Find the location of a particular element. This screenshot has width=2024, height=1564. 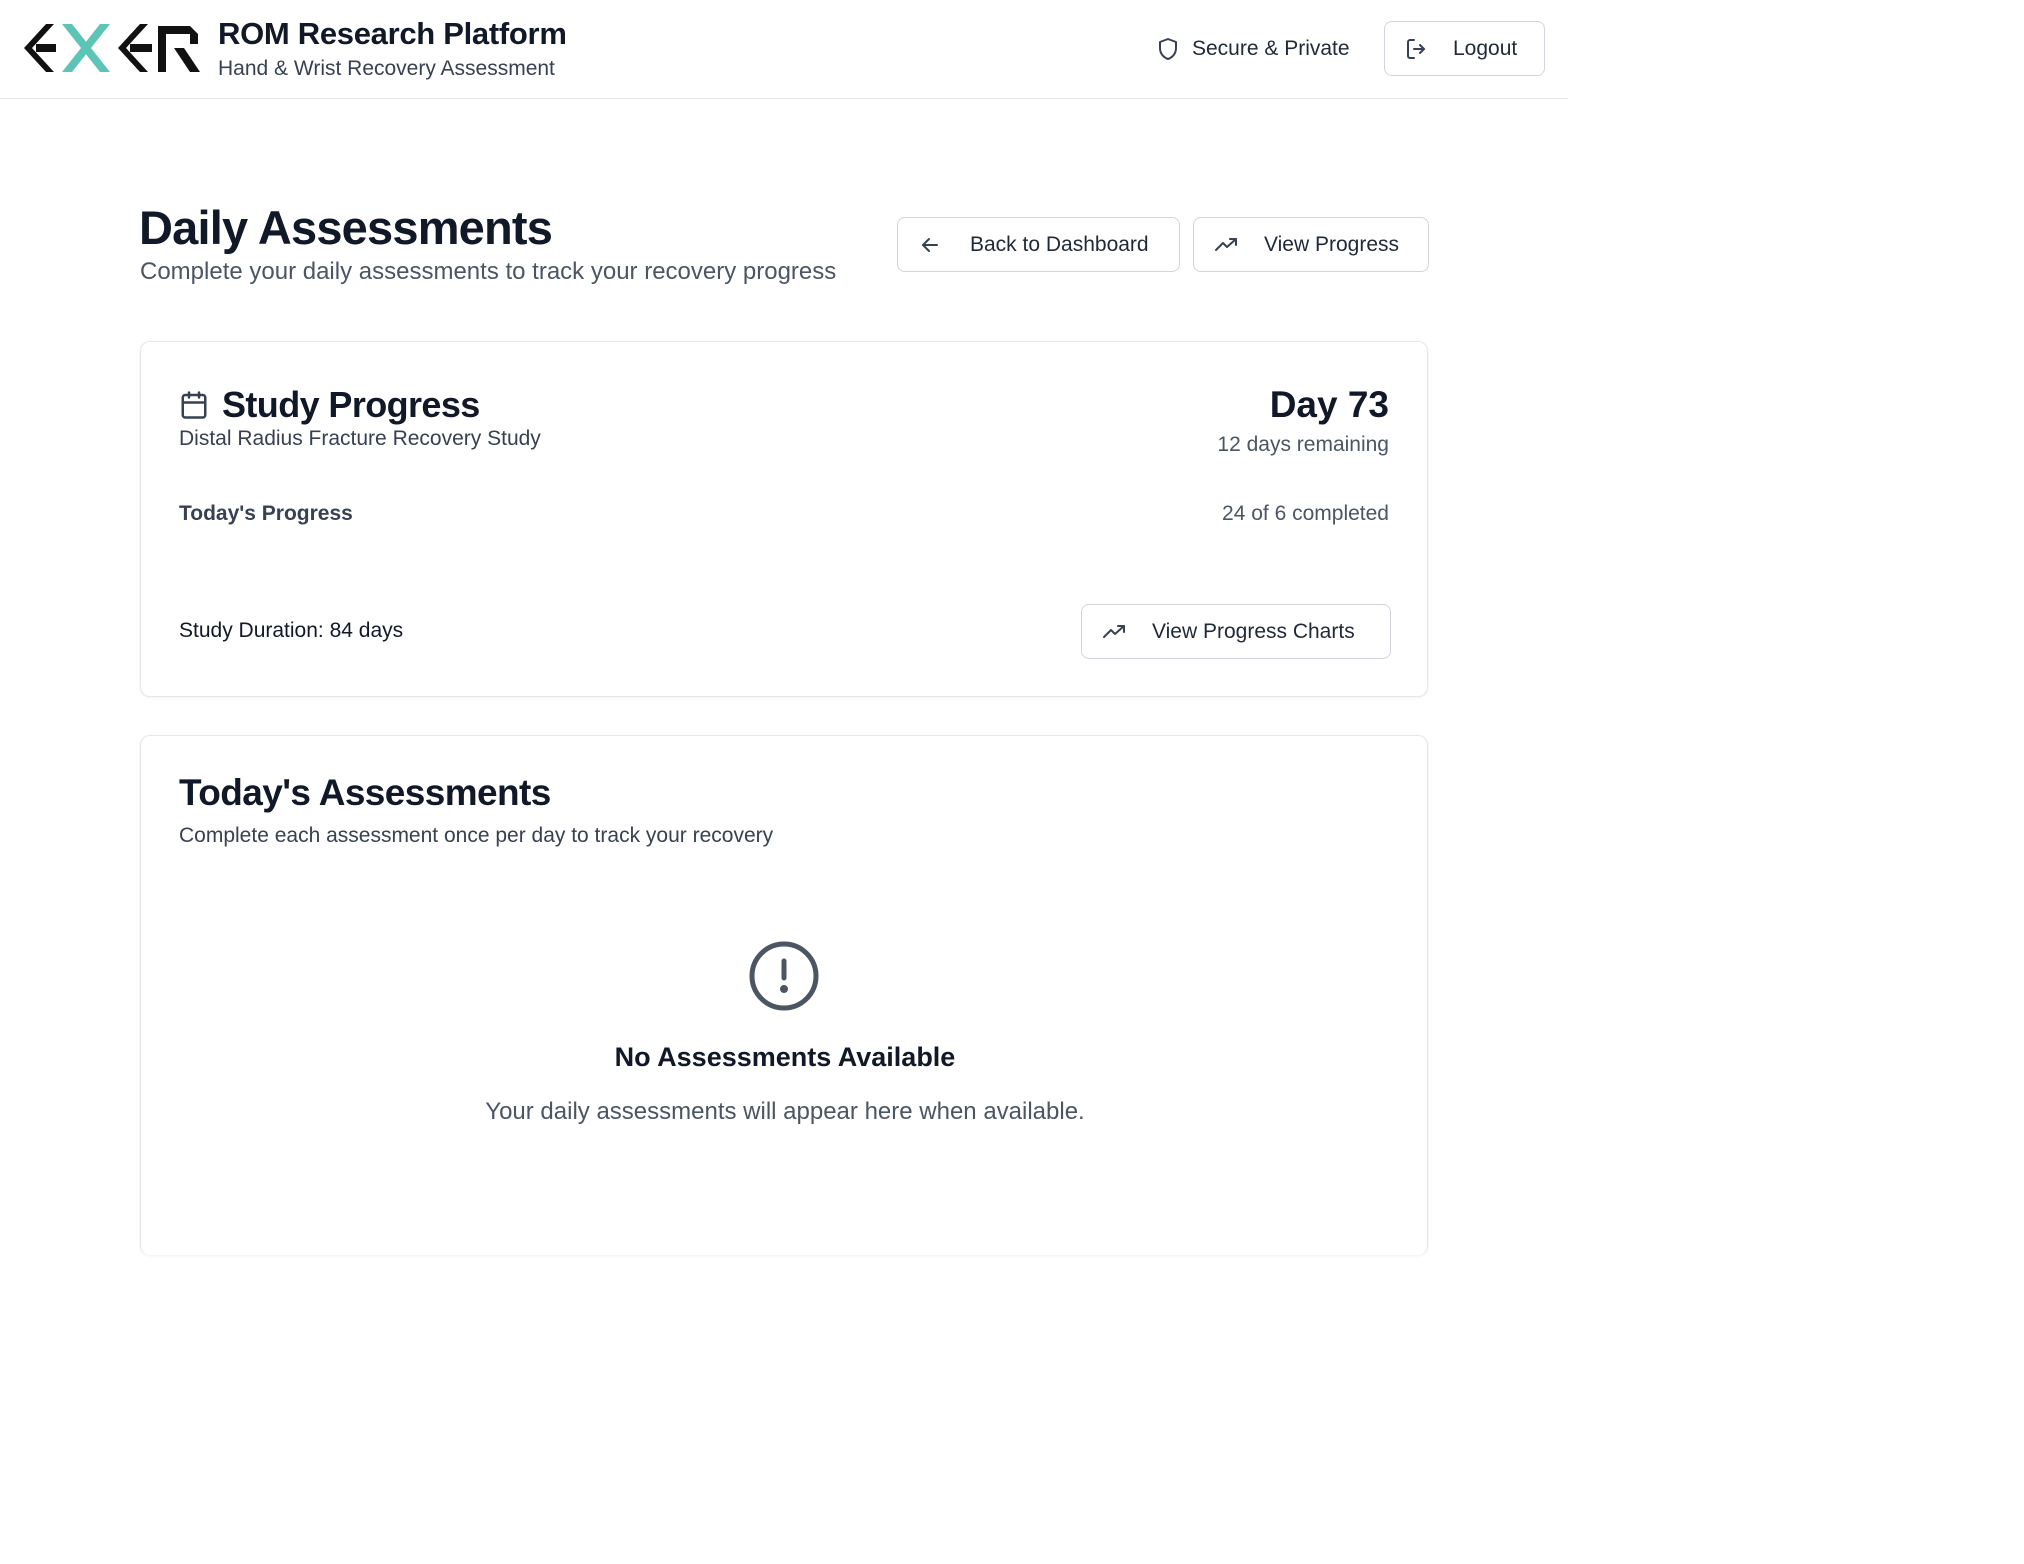

view-progress-charts-button: View Progress Charts is located at coordinates (1236, 631).